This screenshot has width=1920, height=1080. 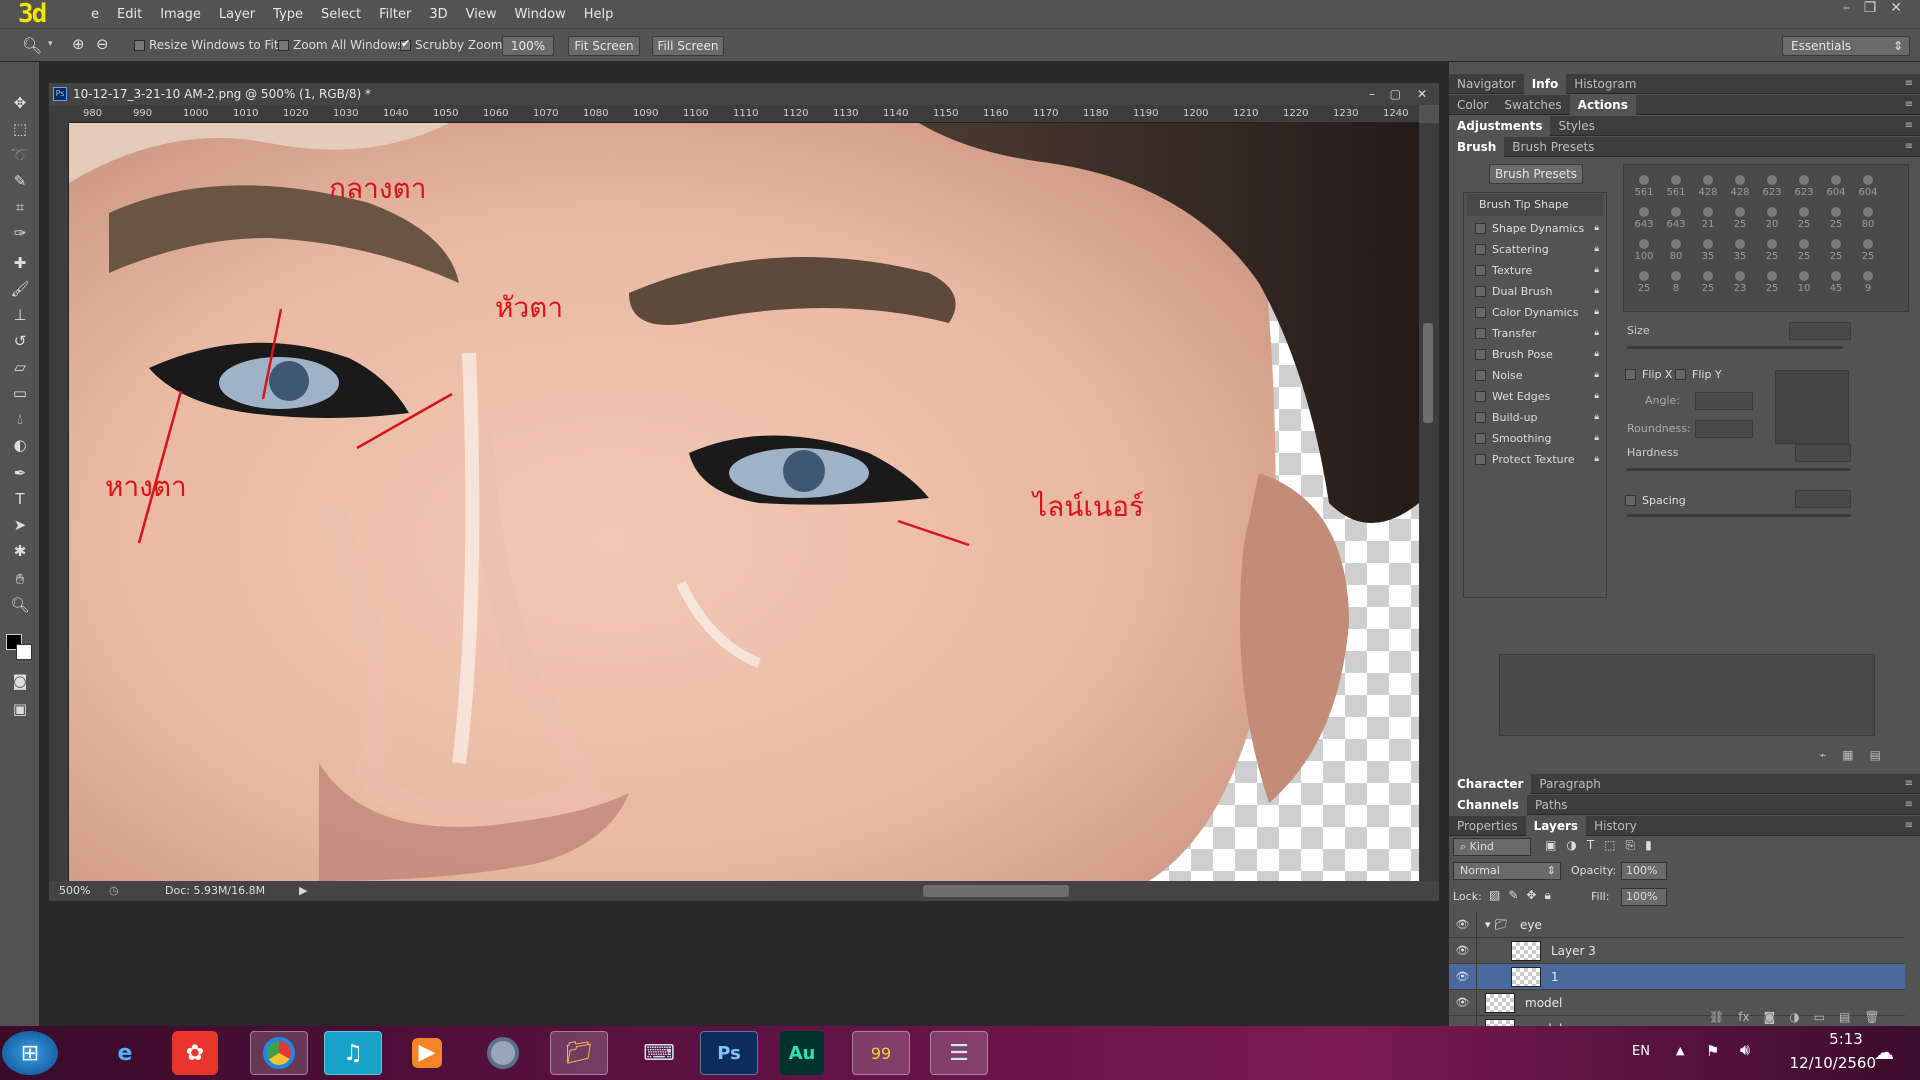 What do you see at coordinates (195, 1053) in the screenshot?
I see `red-app-icon: ✿` at bounding box center [195, 1053].